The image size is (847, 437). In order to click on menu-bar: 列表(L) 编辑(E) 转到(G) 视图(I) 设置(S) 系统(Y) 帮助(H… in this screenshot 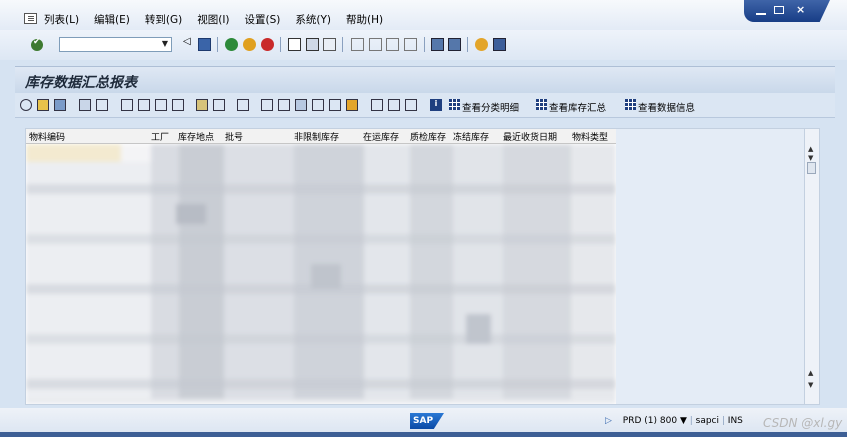, I will do `click(423, 15)`.